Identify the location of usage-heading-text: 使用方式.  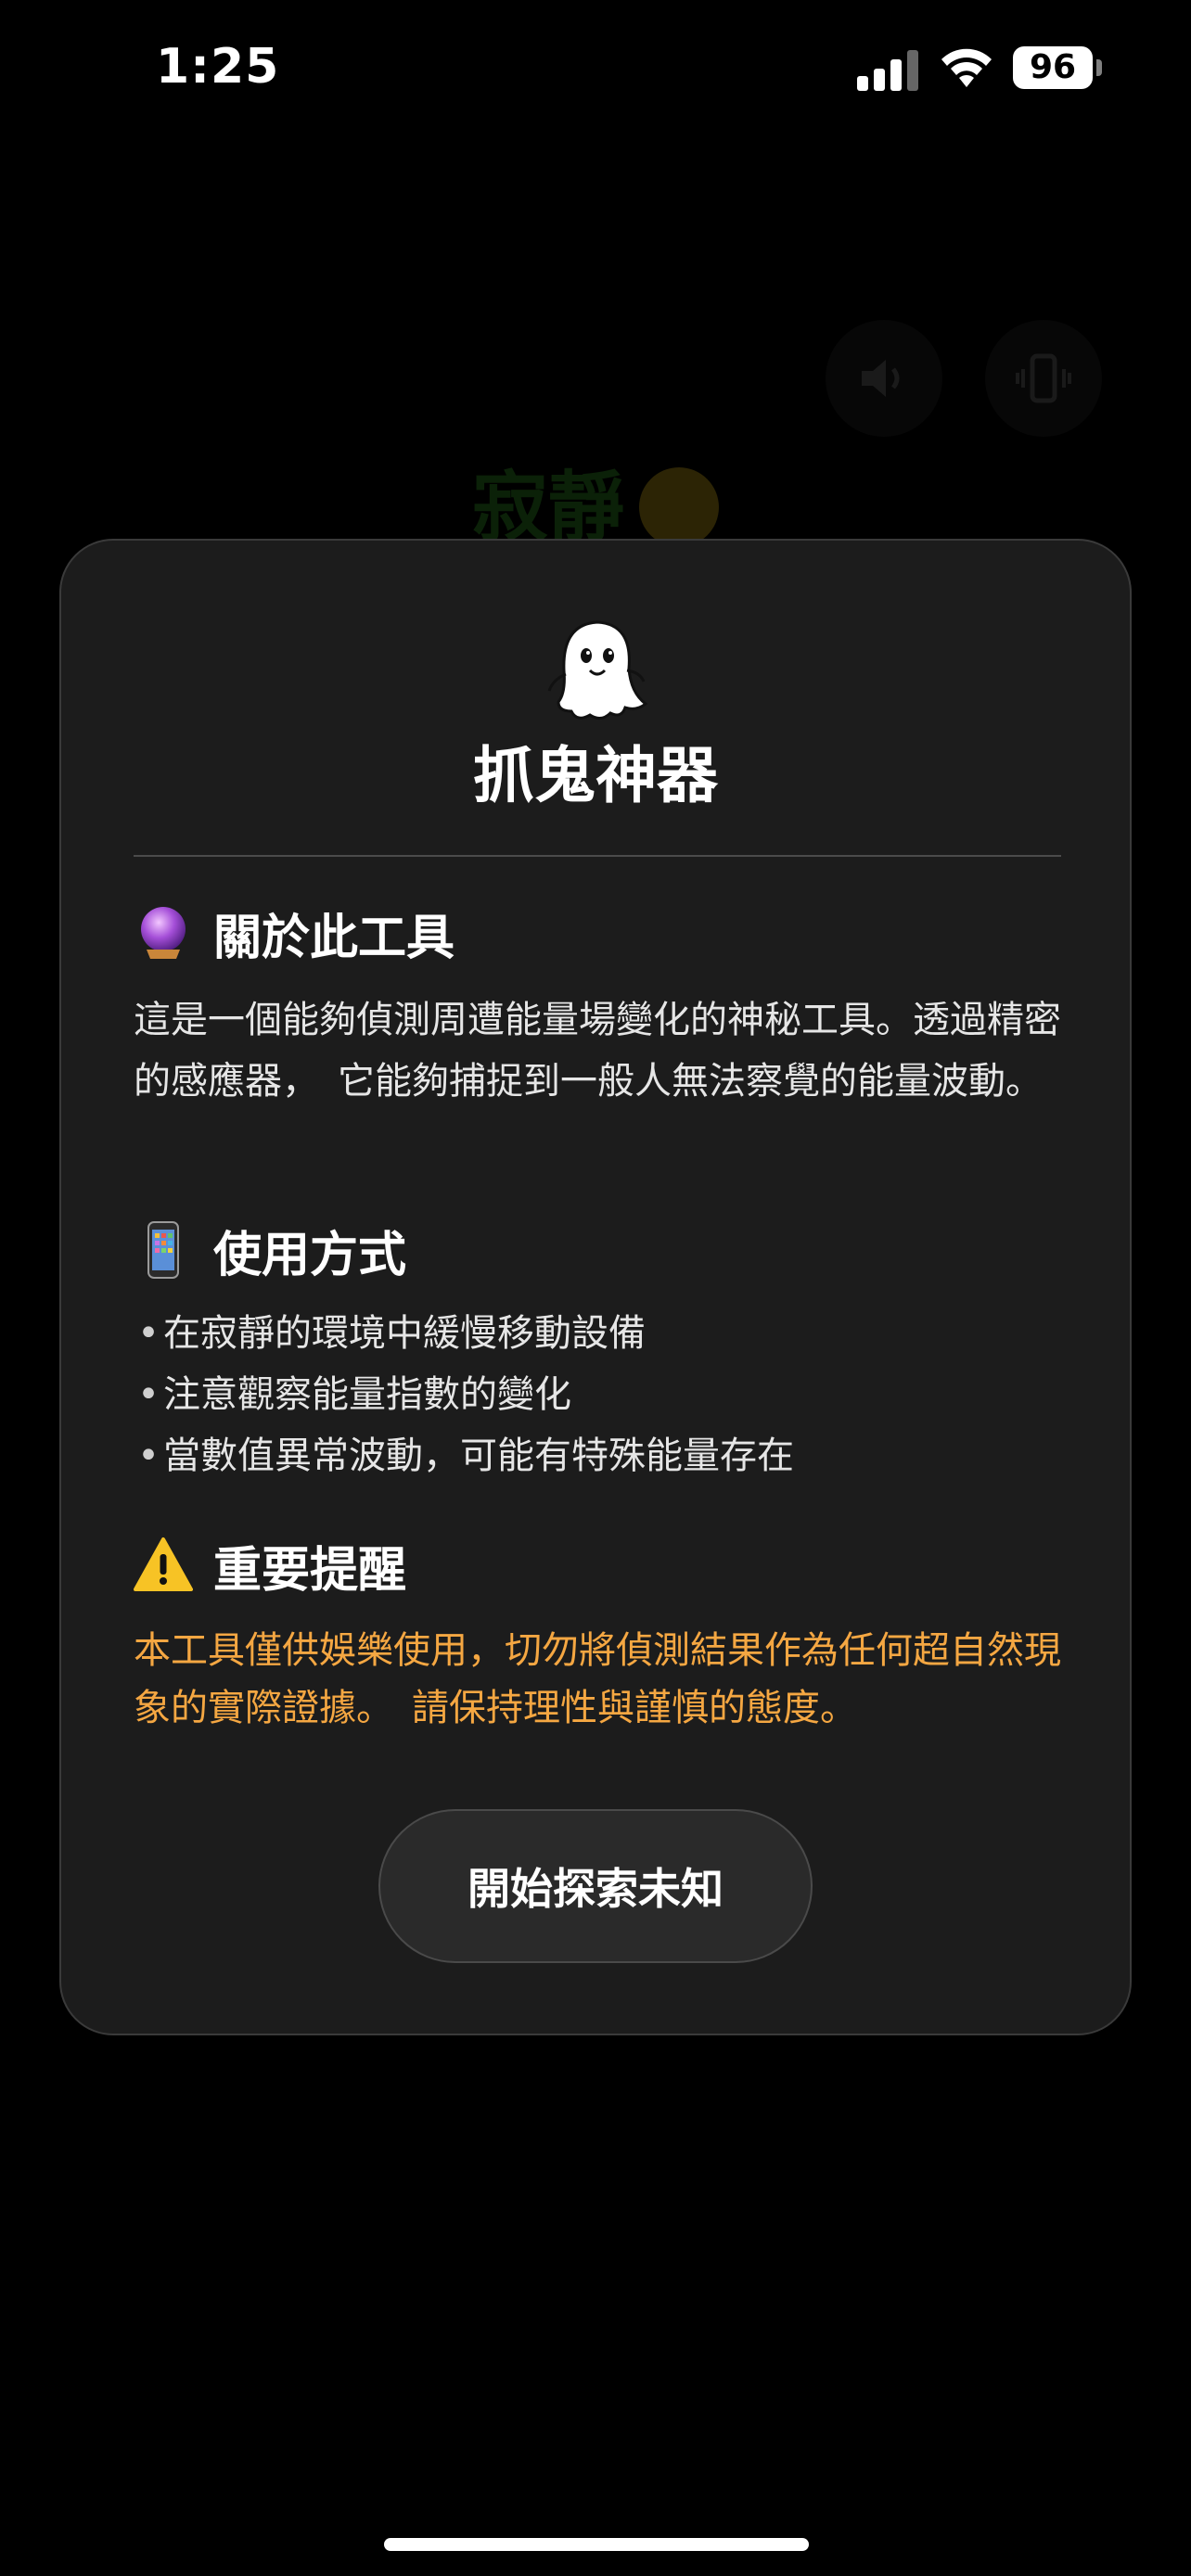
(310, 1255).